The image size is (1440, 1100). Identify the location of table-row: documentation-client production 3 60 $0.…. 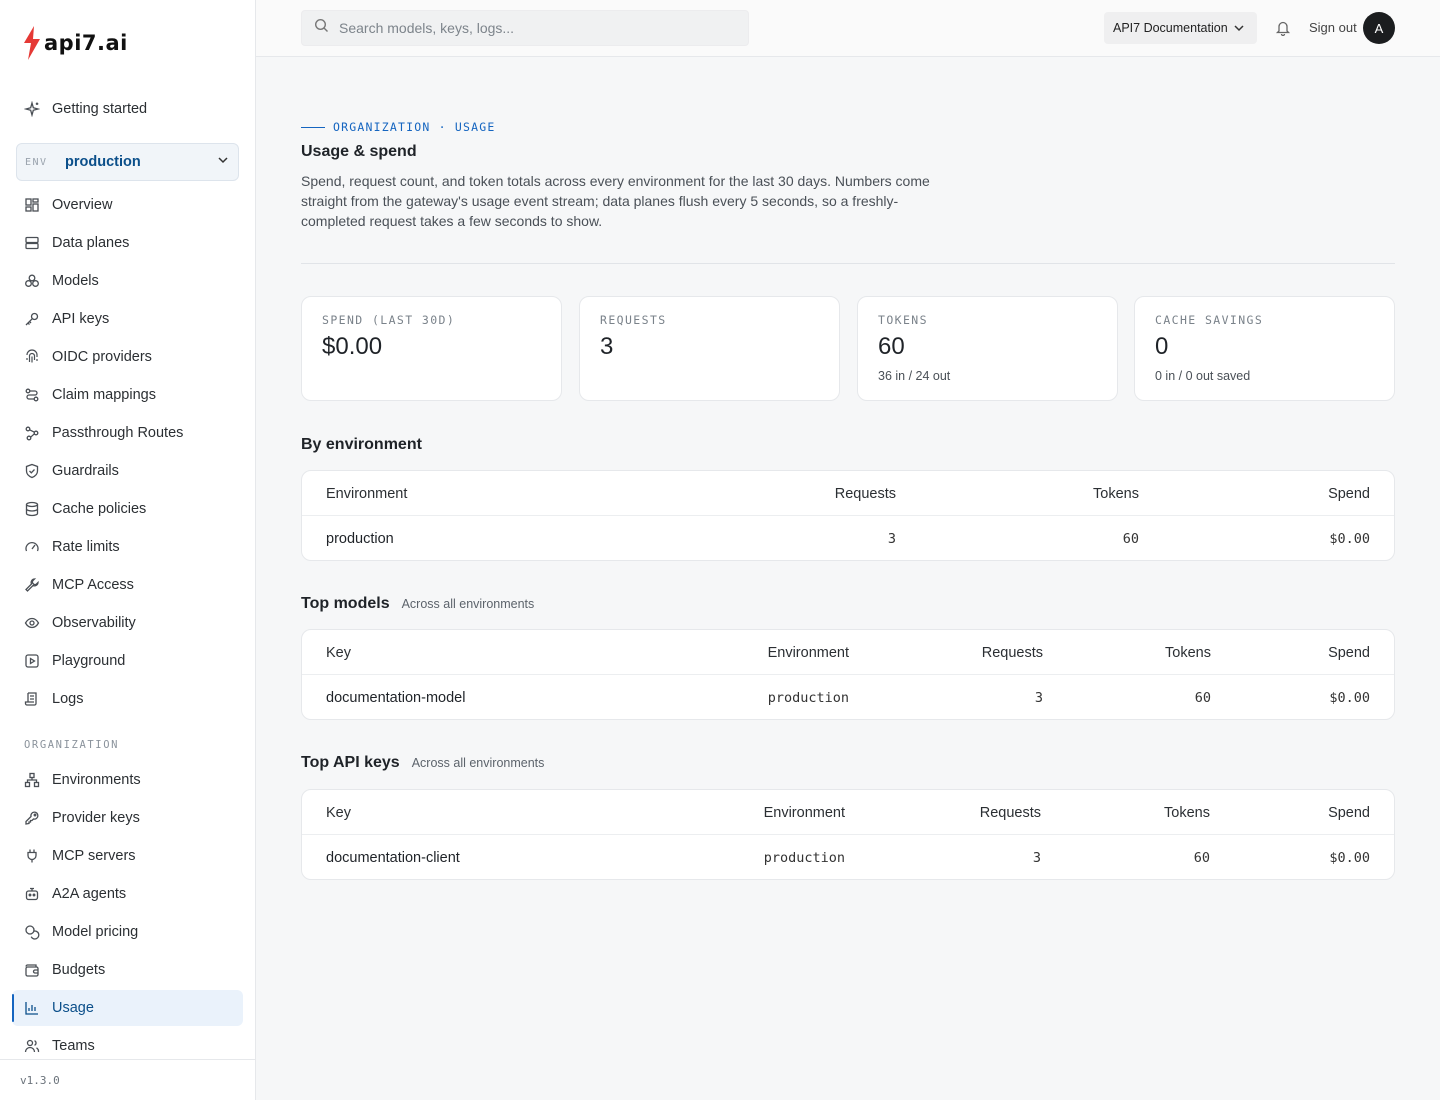
(848, 857).